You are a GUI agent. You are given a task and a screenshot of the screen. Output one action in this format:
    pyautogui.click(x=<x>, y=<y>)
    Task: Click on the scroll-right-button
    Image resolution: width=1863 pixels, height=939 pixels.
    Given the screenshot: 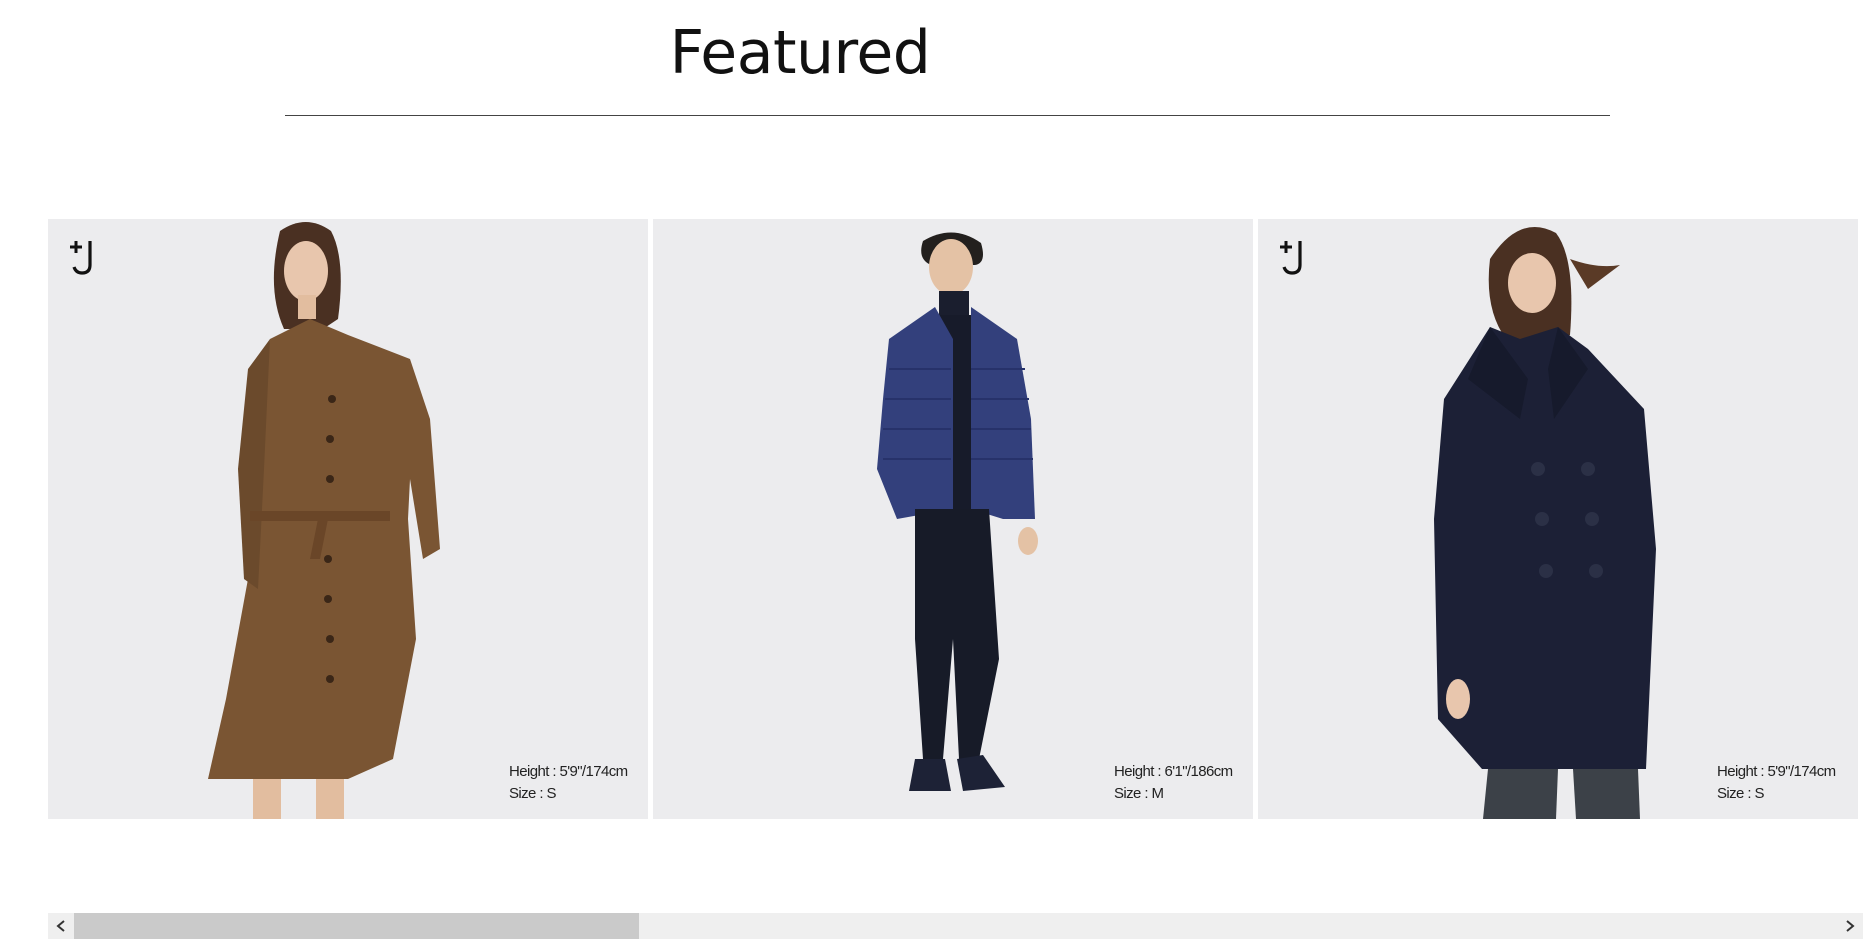 What is the action you would take?
    pyautogui.click(x=1850, y=926)
    